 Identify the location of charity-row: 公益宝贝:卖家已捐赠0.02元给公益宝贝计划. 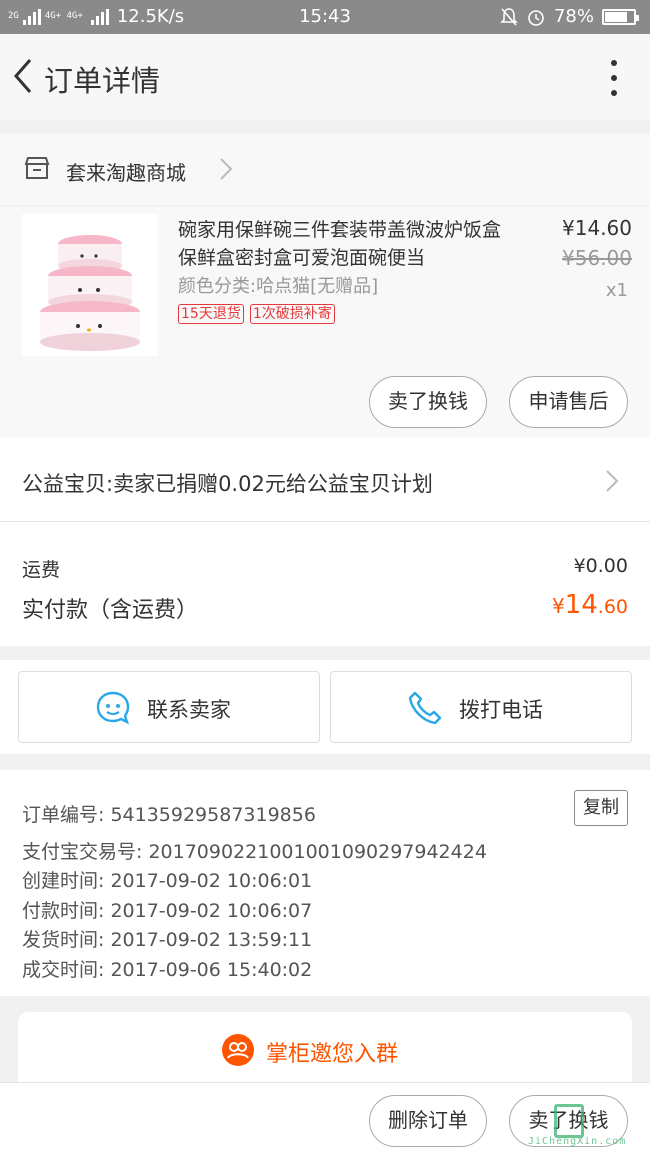
(325, 480).